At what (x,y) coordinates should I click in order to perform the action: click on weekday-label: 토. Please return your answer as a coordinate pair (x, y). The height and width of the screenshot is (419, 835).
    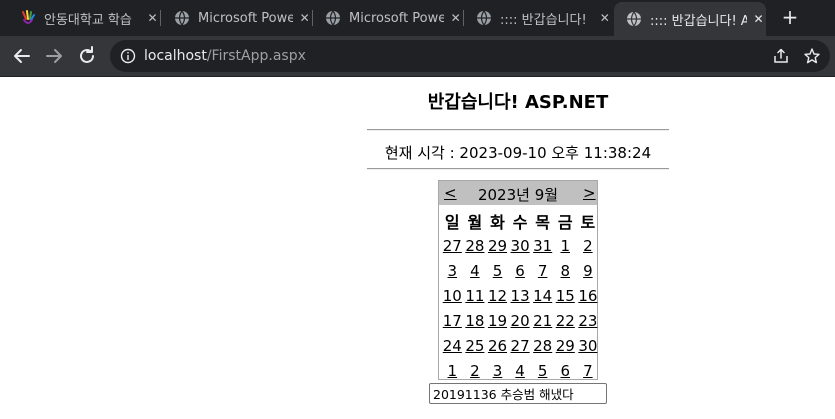
    Looking at the image, I should click on (588, 222).